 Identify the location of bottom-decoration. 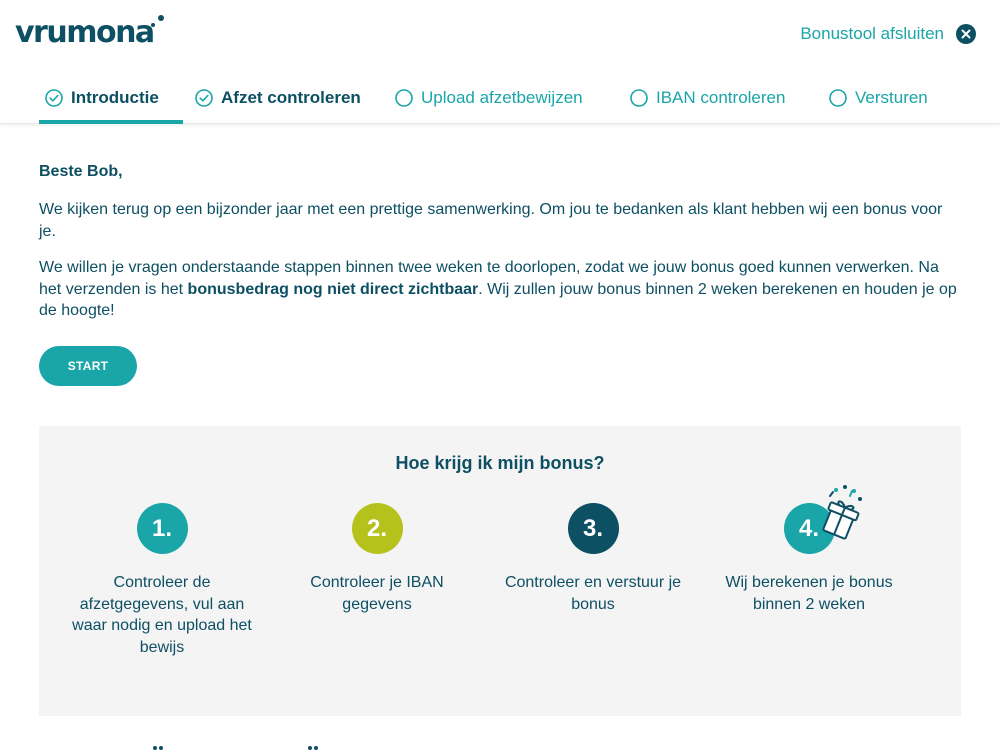
(235, 748).